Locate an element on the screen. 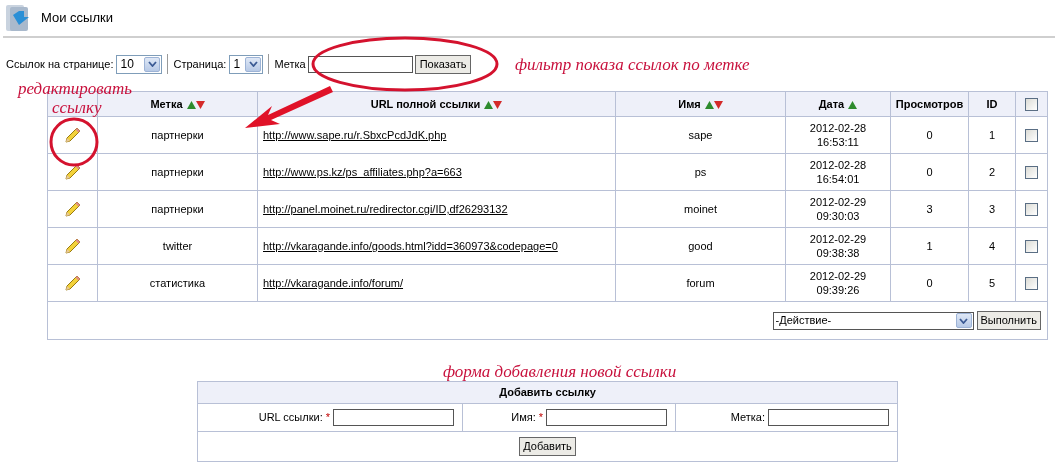  table-cell: moinet is located at coordinates (700, 208).